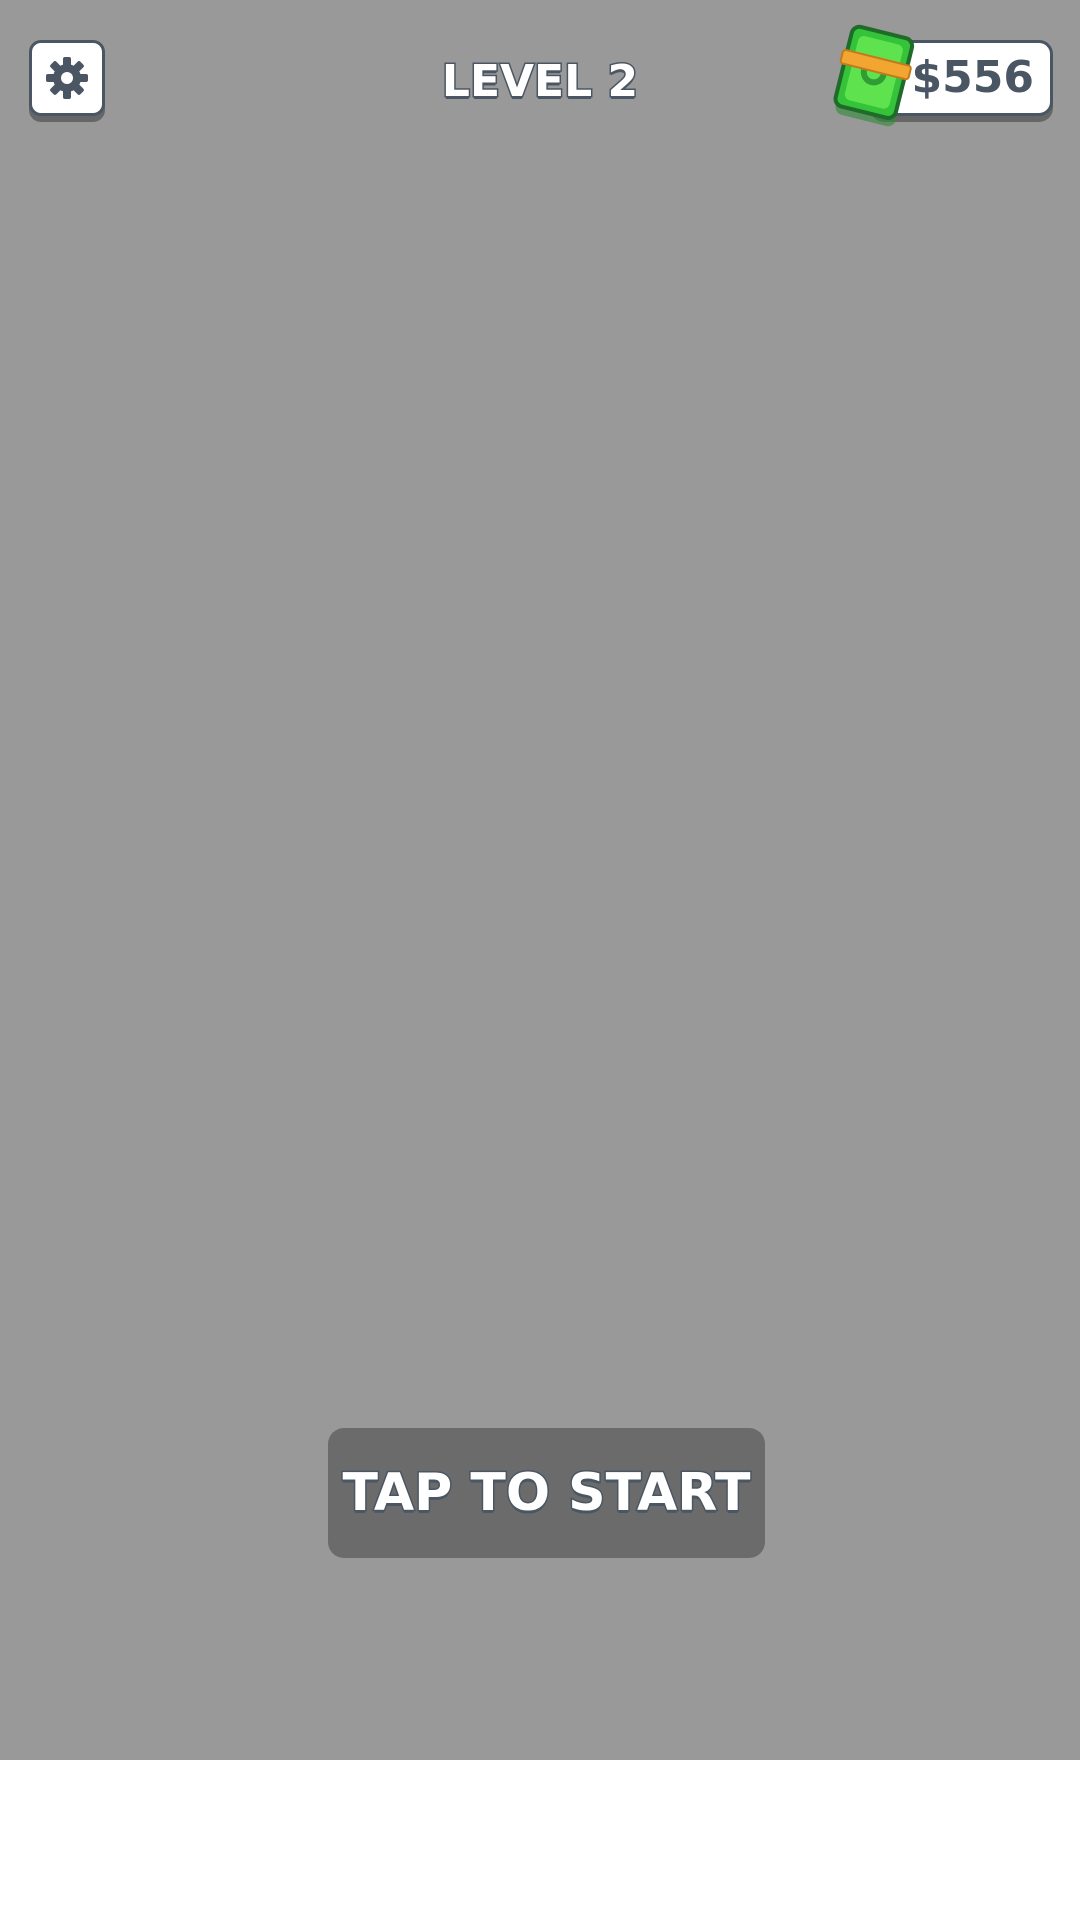 The height and width of the screenshot is (1920, 1080). What do you see at coordinates (540, 1840) in the screenshot?
I see `bottom-blank-area` at bounding box center [540, 1840].